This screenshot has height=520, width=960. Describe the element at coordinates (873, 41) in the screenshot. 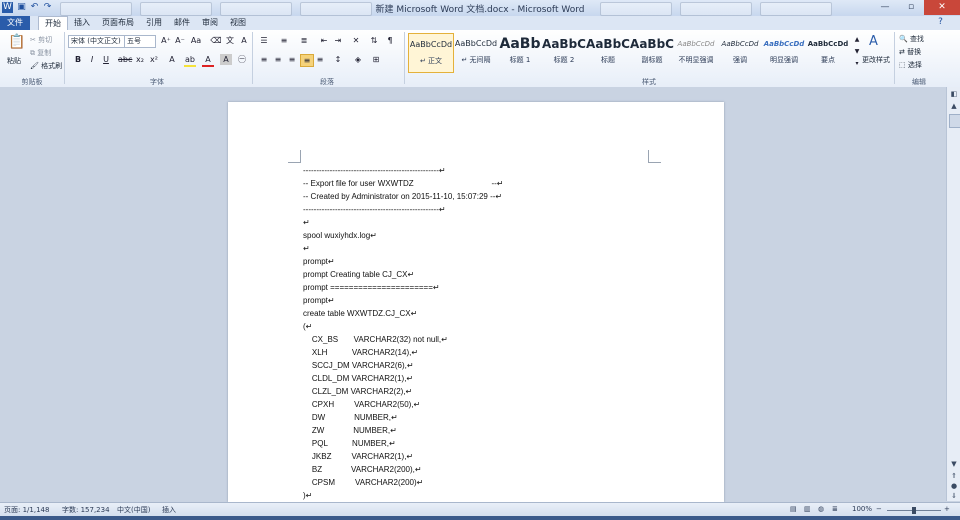

I see `change-styles-icon: A` at that location.